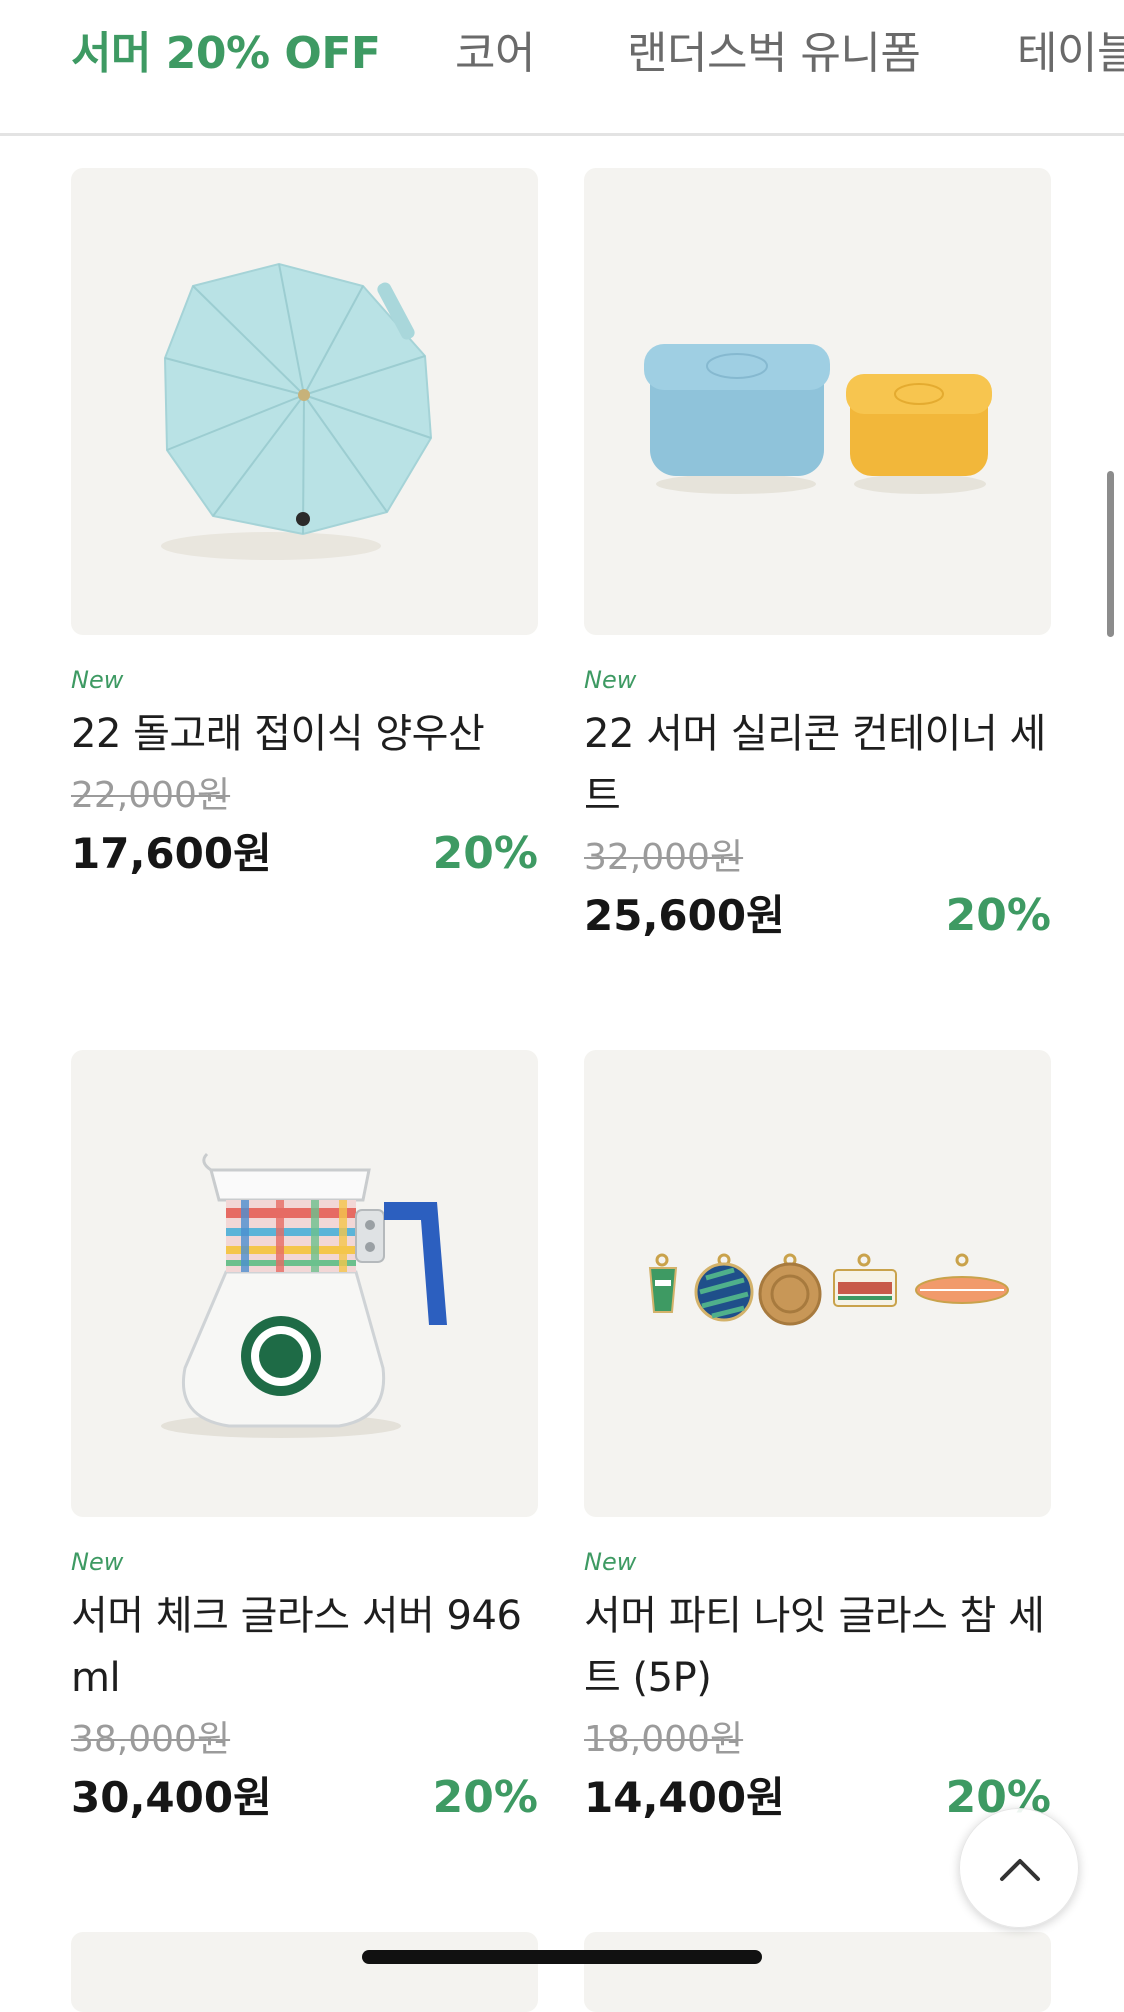 This screenshot has height=2012, width=1124. I want to click on product-name: 22 서머 실리콘 컨테이너 세트, so click(817, 765).